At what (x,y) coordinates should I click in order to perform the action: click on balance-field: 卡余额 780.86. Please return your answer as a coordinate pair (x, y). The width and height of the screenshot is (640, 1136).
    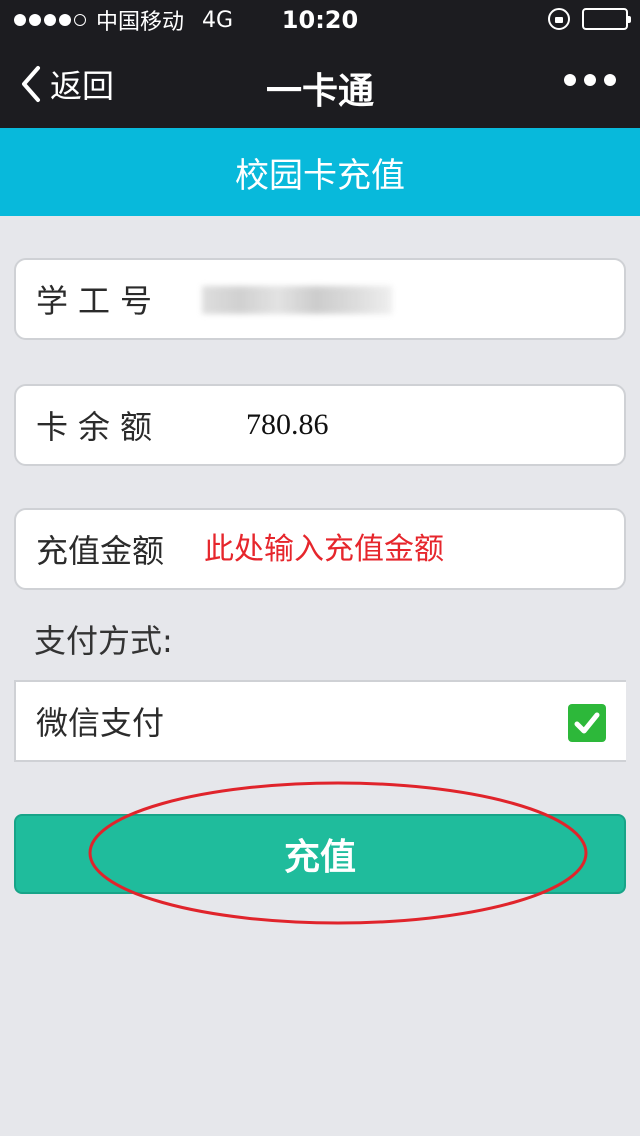
    Looking at the image, I should click on (320, 425).